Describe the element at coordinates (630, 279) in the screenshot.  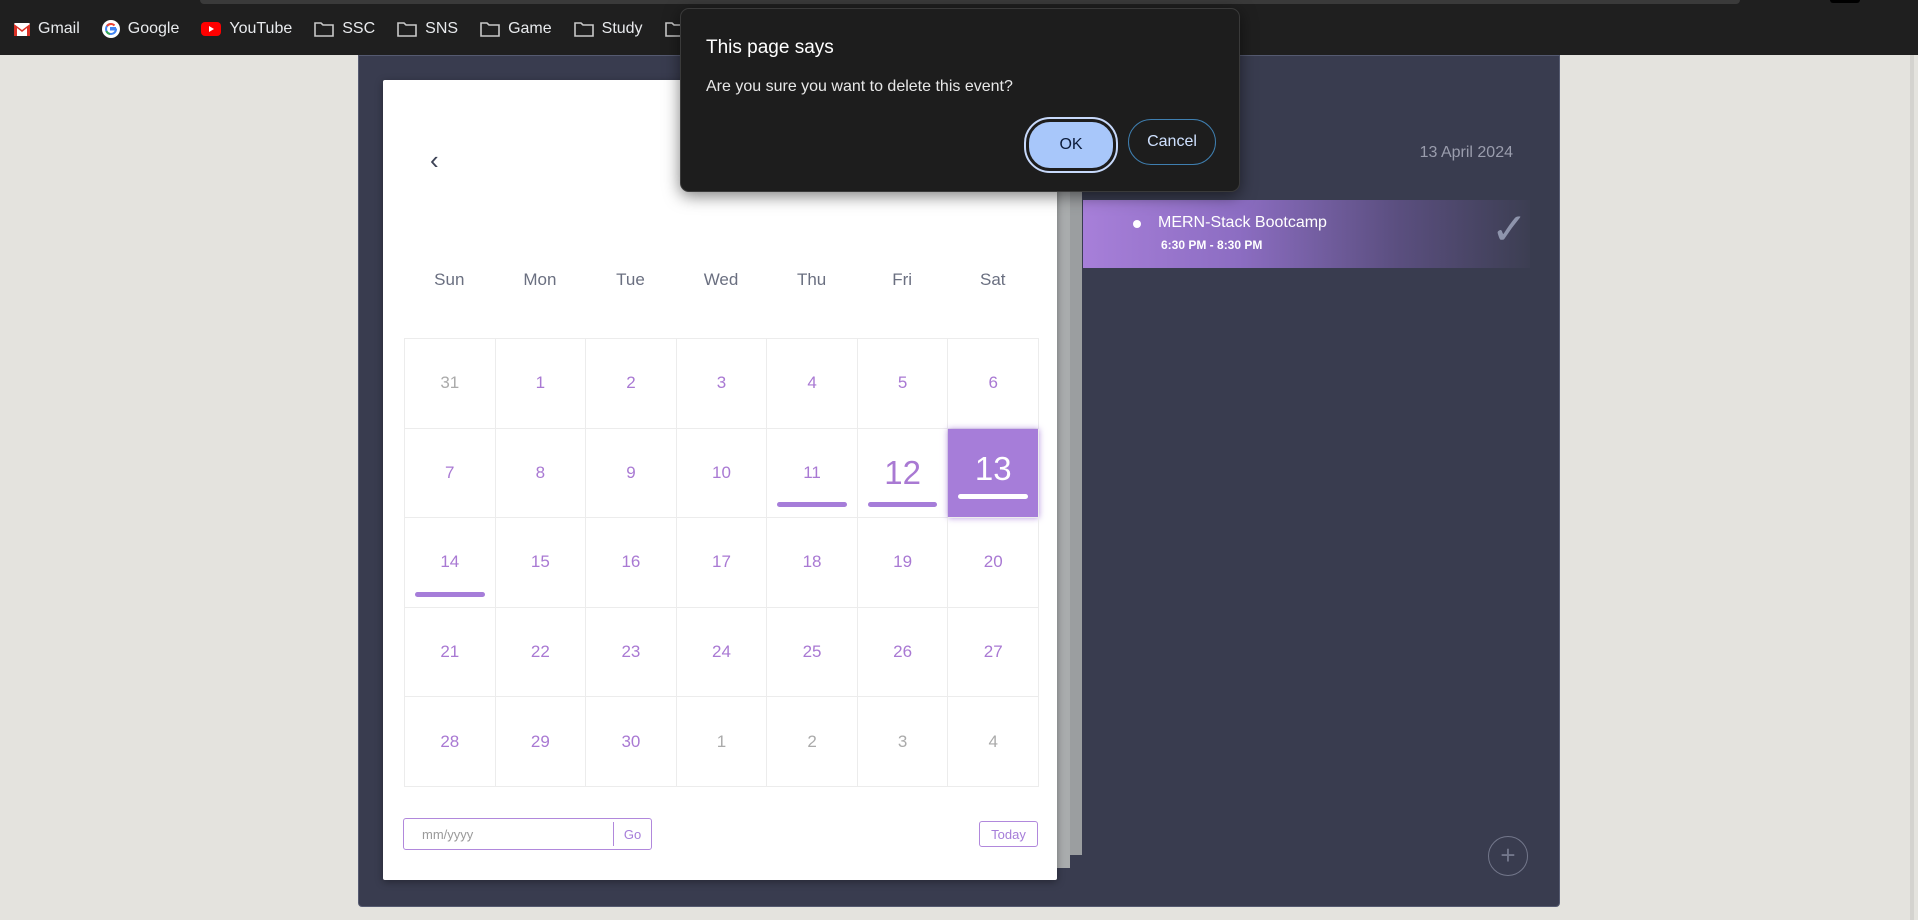
I see `weekday-tue: Tue` at that location.